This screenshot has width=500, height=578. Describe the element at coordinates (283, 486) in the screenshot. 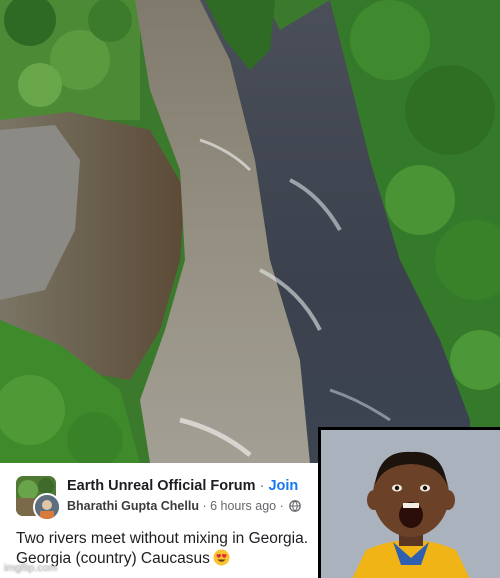

I see `join-link: Join` at that location.